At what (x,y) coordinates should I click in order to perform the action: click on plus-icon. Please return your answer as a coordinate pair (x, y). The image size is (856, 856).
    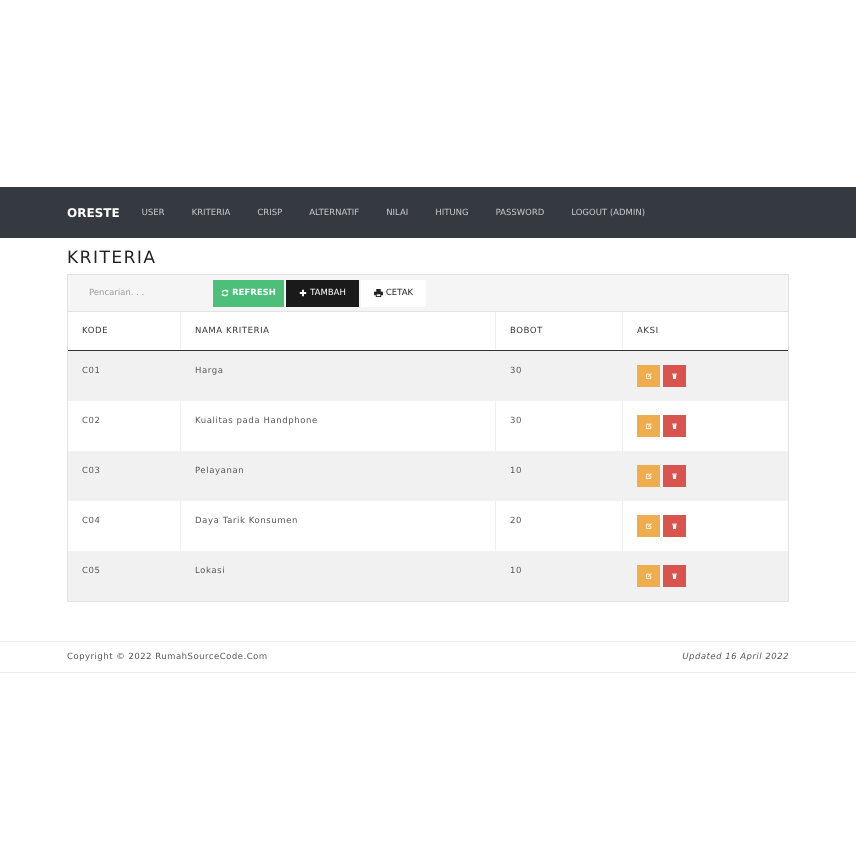
    Looking at the image, I should click on (303, 293).